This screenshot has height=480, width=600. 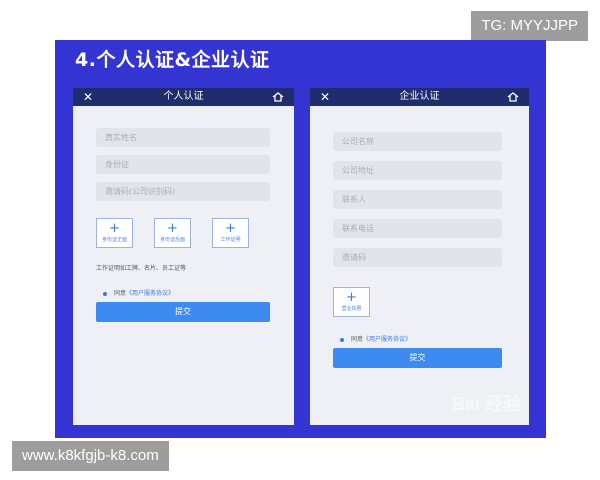 I want to click on work-proof-hint: 工作证明如工牌、名片、员工证等, so click(x=141, y=268).